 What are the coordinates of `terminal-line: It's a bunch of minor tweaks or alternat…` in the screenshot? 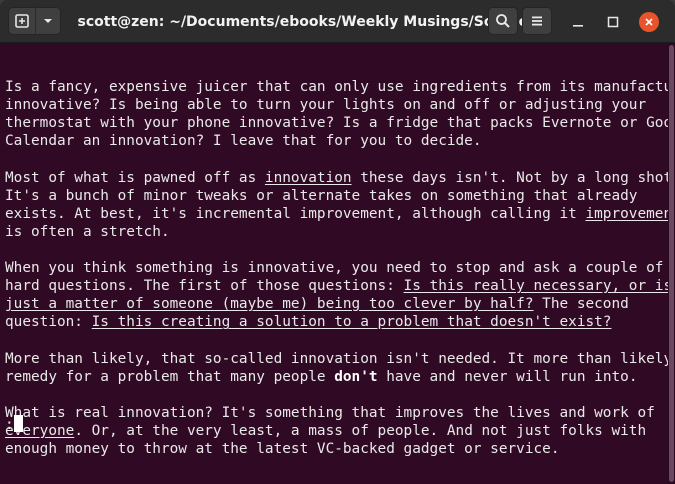 It's located at (336, 196).